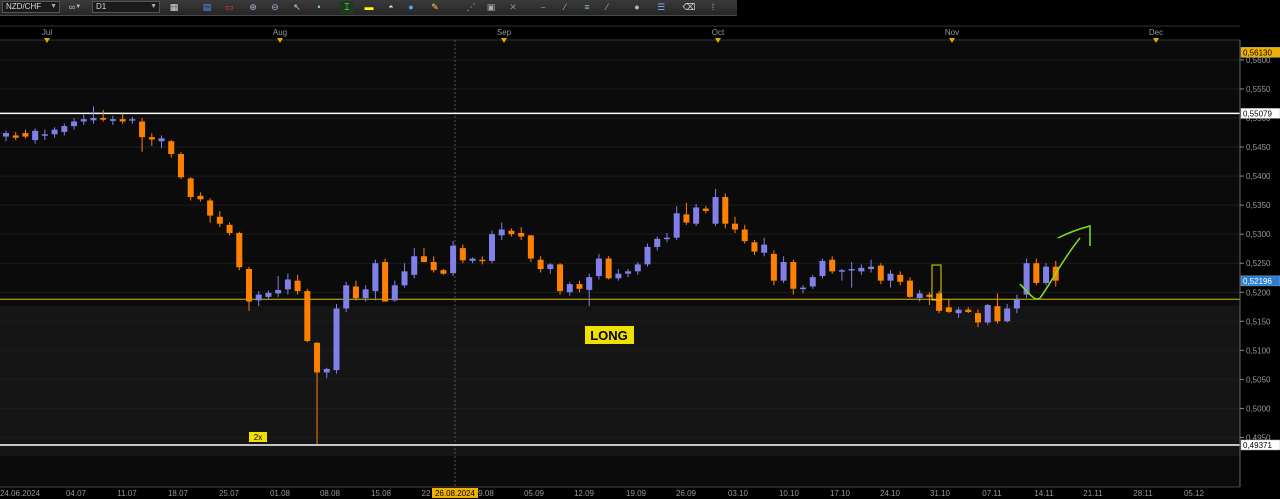 The image size is (1280, 499). Describe the element at coordinates (1258, 234) in the screenshot. I see `price-tick-label: 0,5300` at that location.